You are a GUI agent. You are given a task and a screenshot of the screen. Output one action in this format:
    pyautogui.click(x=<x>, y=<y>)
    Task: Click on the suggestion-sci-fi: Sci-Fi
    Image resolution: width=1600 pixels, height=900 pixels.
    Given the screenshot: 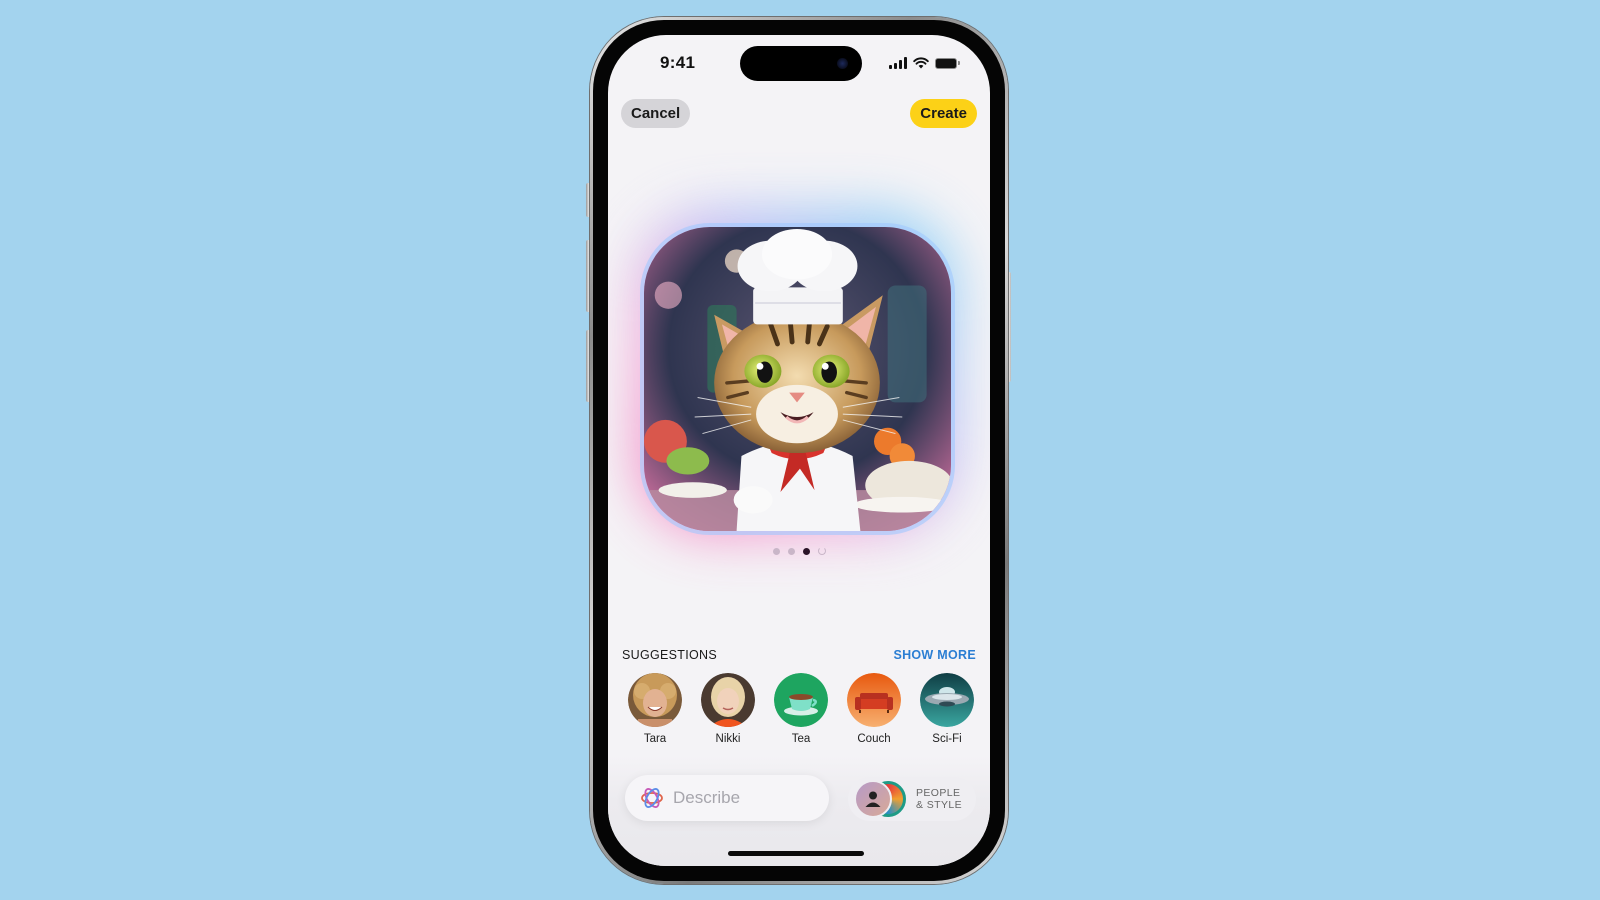 What is the action you would take?
    pyautogui.click(x=947, y=709)
    